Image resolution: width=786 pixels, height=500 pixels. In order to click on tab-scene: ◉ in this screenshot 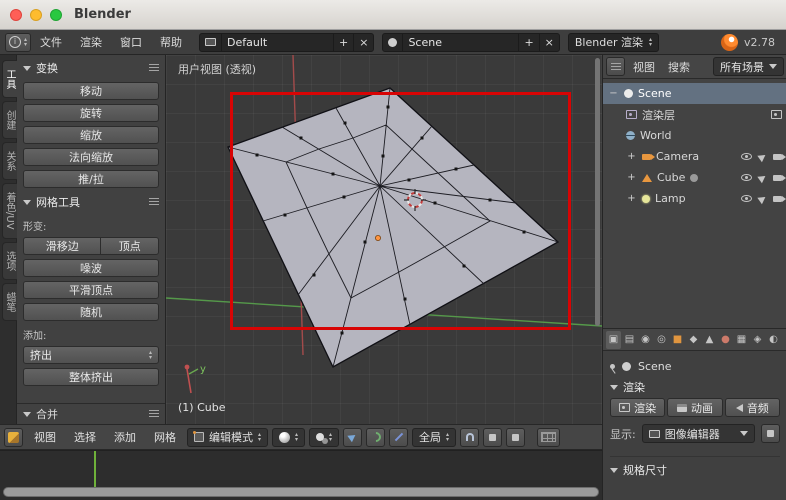, I will do `click(645, 340)`.